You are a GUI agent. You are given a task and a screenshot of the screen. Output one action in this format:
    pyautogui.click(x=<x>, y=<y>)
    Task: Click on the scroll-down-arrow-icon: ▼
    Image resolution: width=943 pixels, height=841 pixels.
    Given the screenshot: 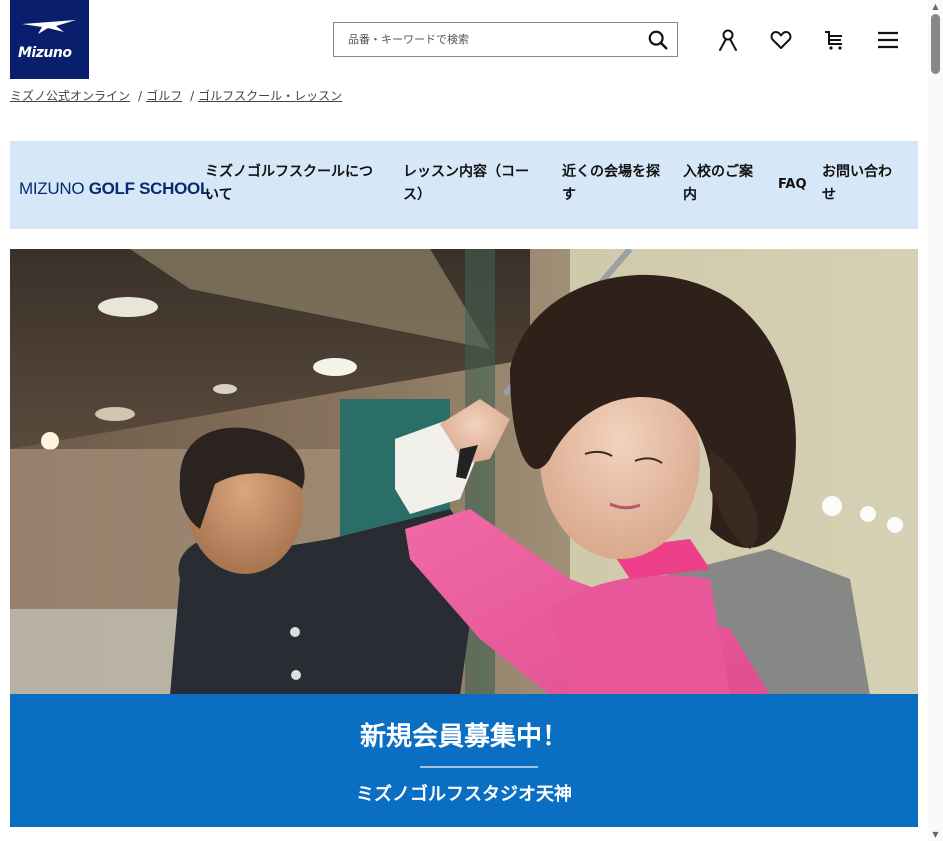 What is the action you would take?
    pyautogui.click(x=935, y=834)
    